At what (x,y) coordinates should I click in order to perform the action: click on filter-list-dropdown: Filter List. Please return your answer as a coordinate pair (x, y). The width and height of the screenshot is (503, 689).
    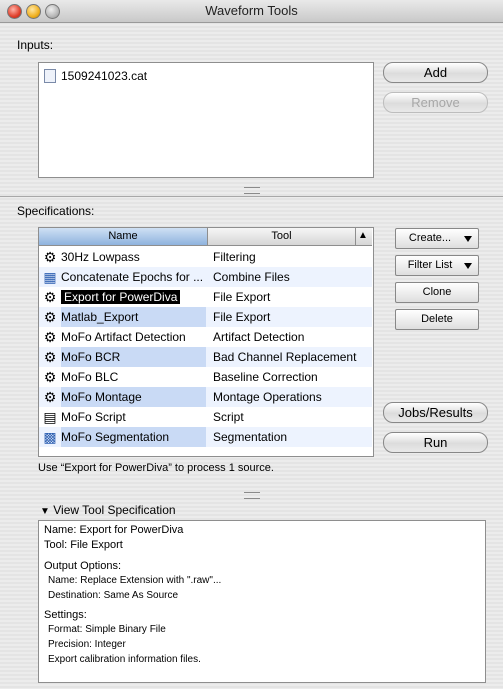
    Looking at the image, I should click on (437, 265).